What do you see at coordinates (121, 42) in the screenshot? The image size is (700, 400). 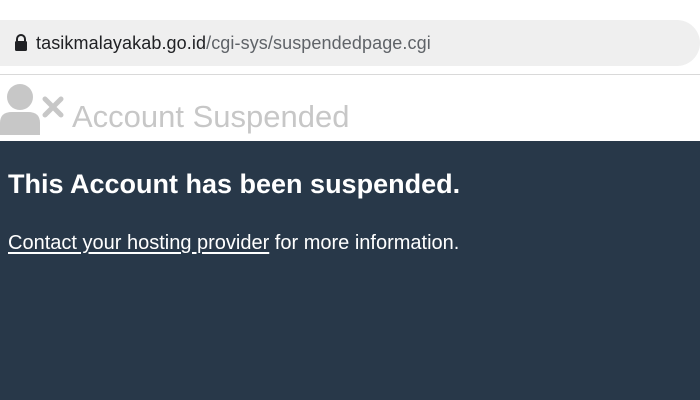 I see `url-domain: tasikmalayakab.go.id` at bounding box center [121, 42].